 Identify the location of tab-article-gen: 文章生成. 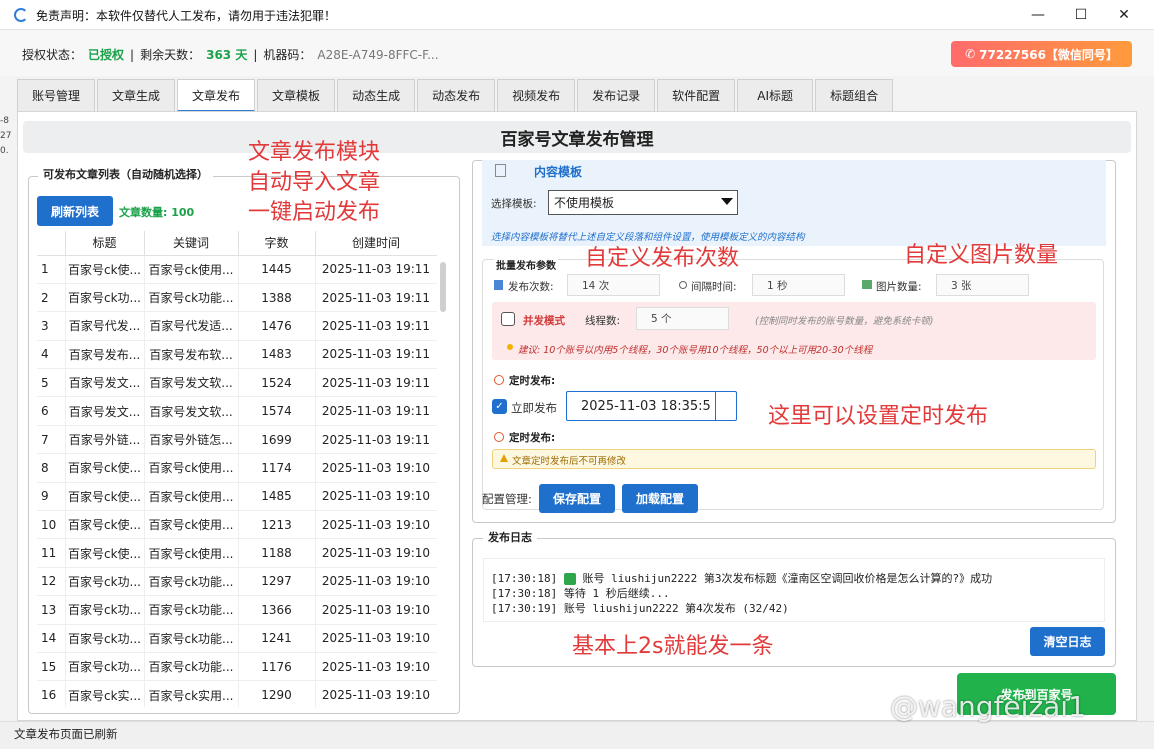
(136, 95).